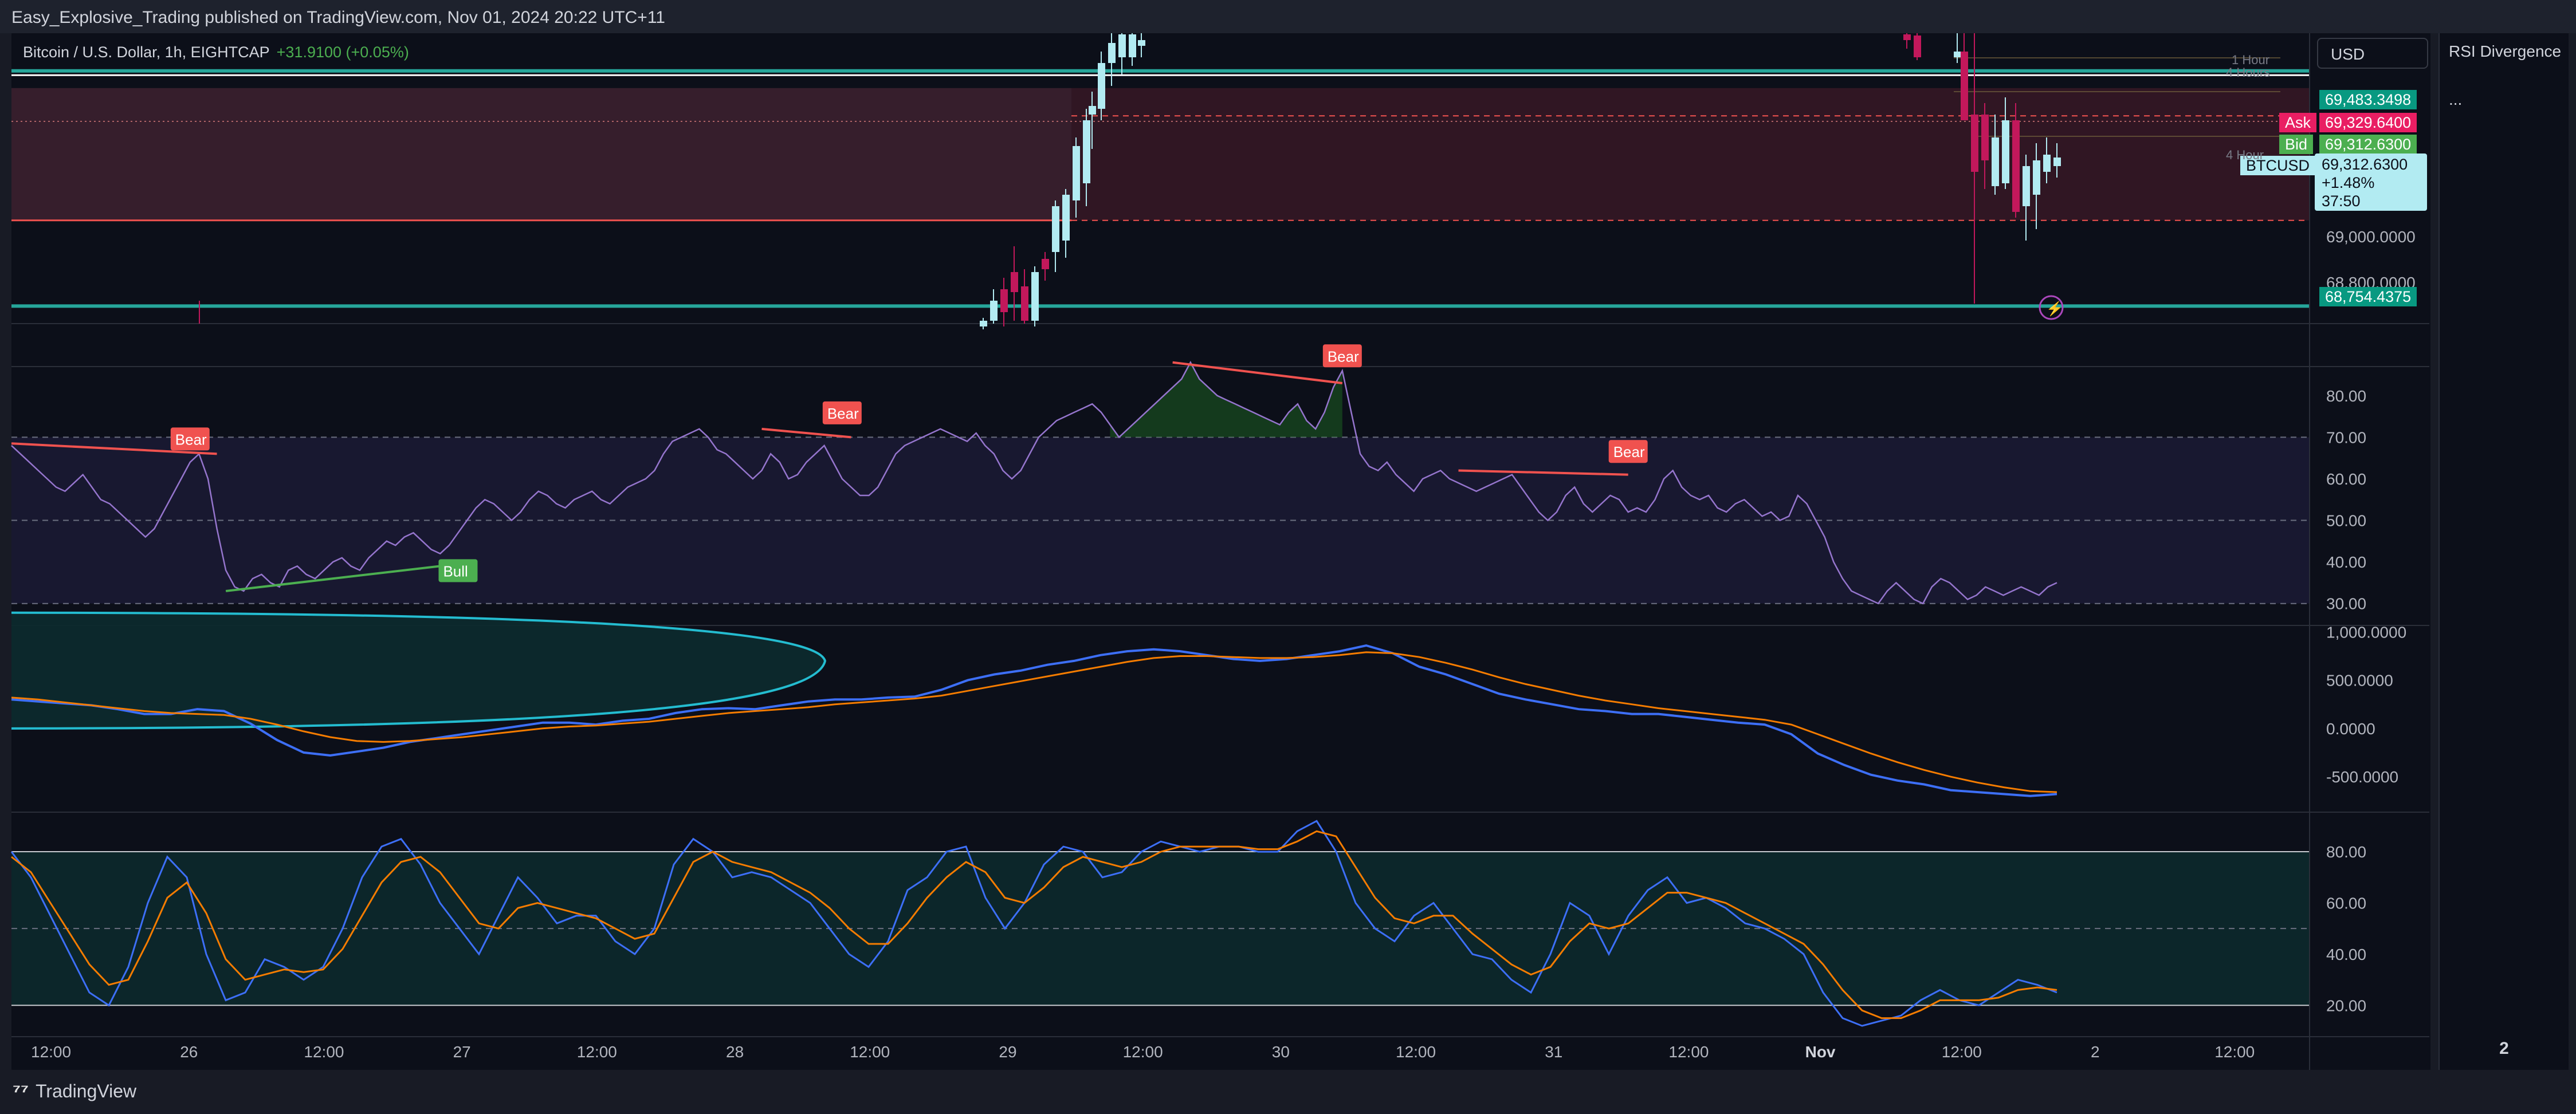  I want to click on ask-price-tag: 69,329.6400, so click(2368, 123).